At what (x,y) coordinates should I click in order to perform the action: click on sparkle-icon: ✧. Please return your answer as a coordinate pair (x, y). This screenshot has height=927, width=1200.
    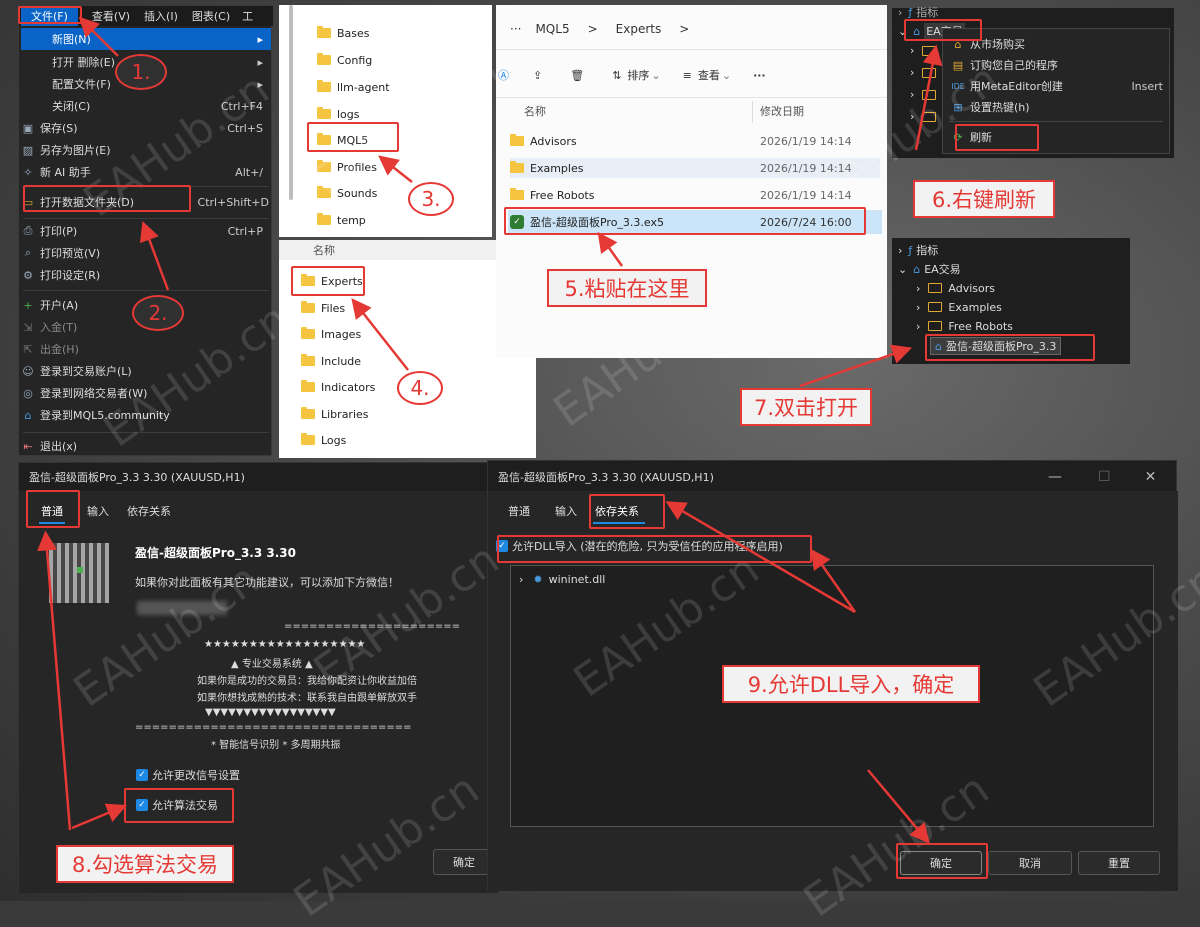
    Looking at the image, I should click on (28, 172).